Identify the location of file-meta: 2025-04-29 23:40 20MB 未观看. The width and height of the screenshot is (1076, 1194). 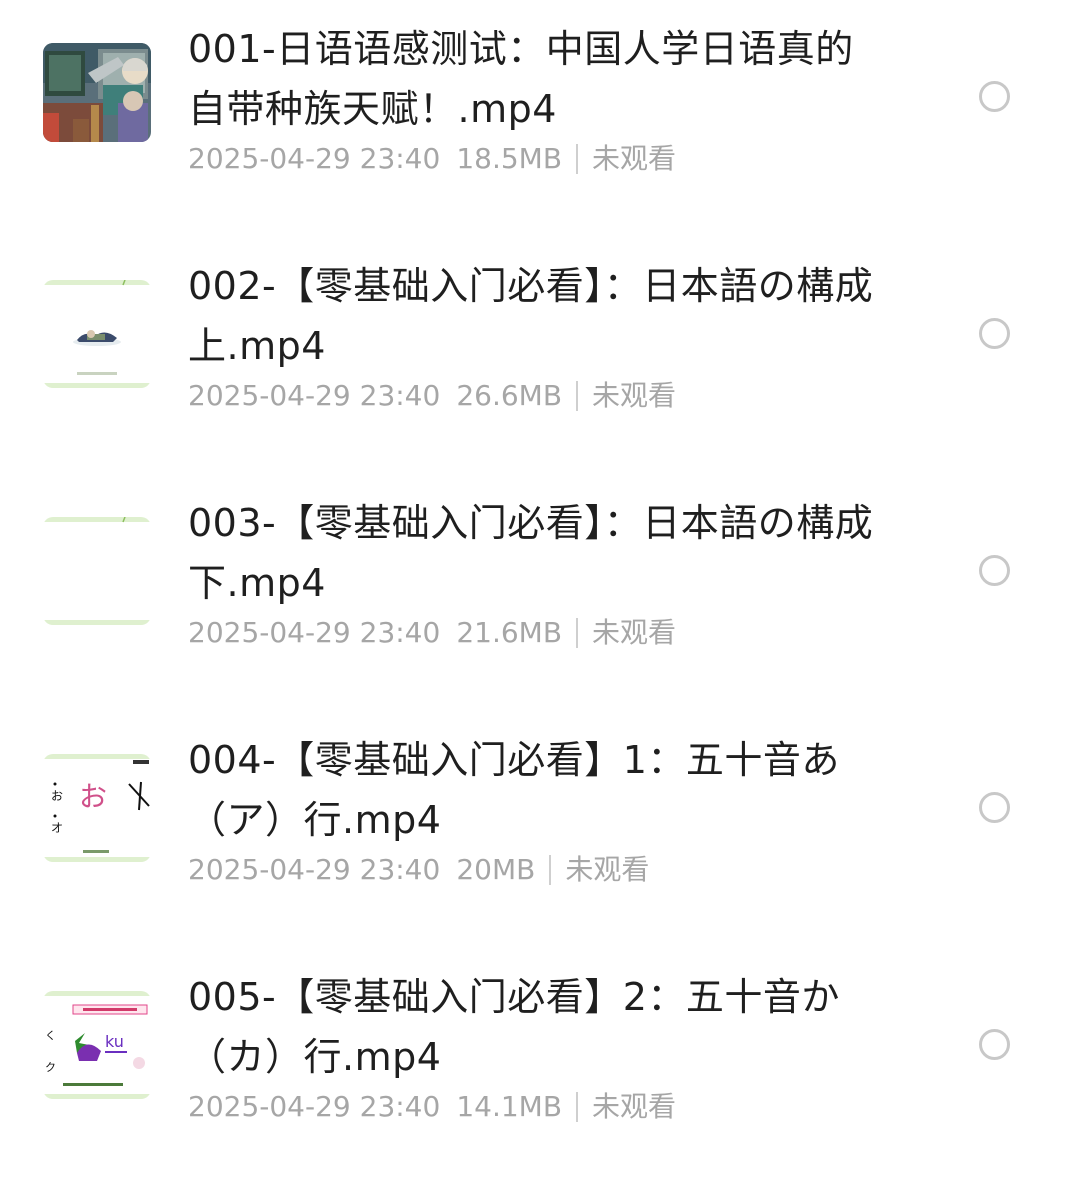
(418, 870).